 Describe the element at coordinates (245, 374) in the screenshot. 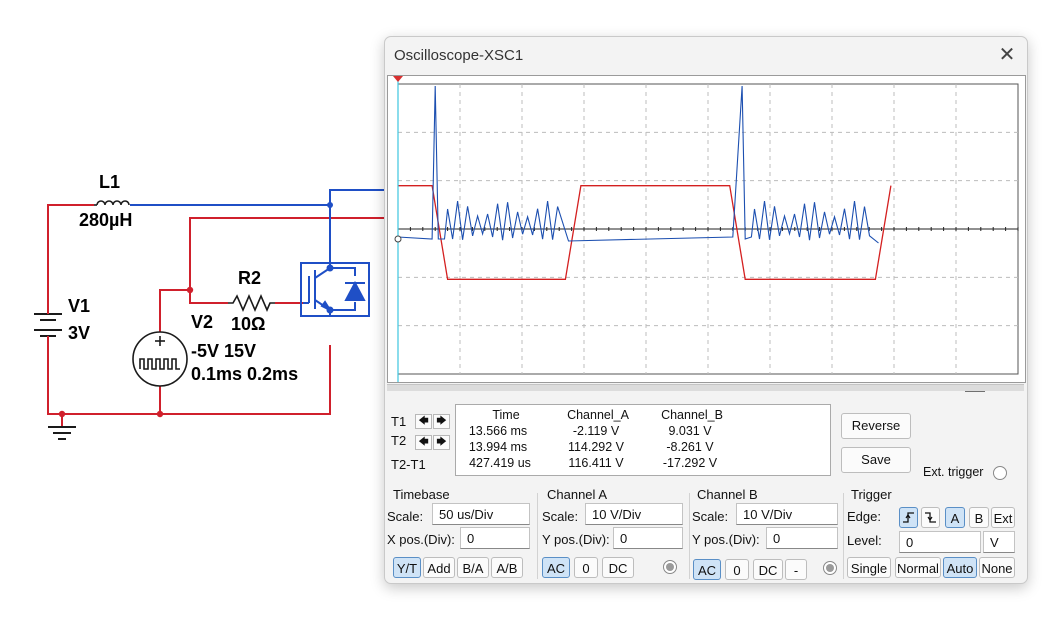

I see `v2-timing: 0.1ms 0.2ms` at that location.